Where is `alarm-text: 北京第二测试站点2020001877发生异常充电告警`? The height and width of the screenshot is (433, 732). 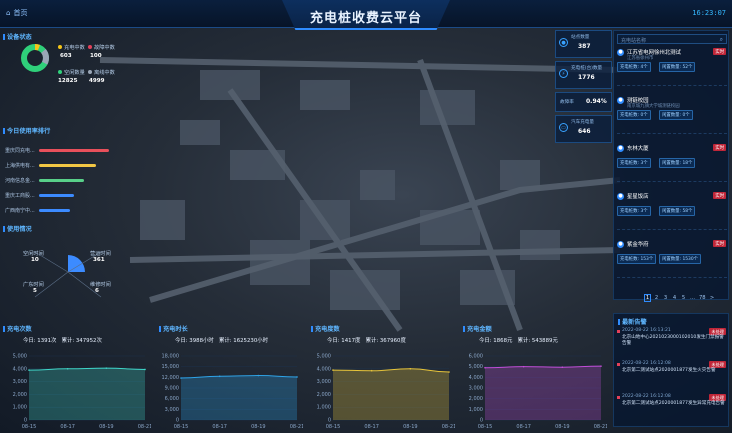
alarm-text: 北京第二测试站点2020001877发生异常充电告警 is located at coordinates (673, 403).